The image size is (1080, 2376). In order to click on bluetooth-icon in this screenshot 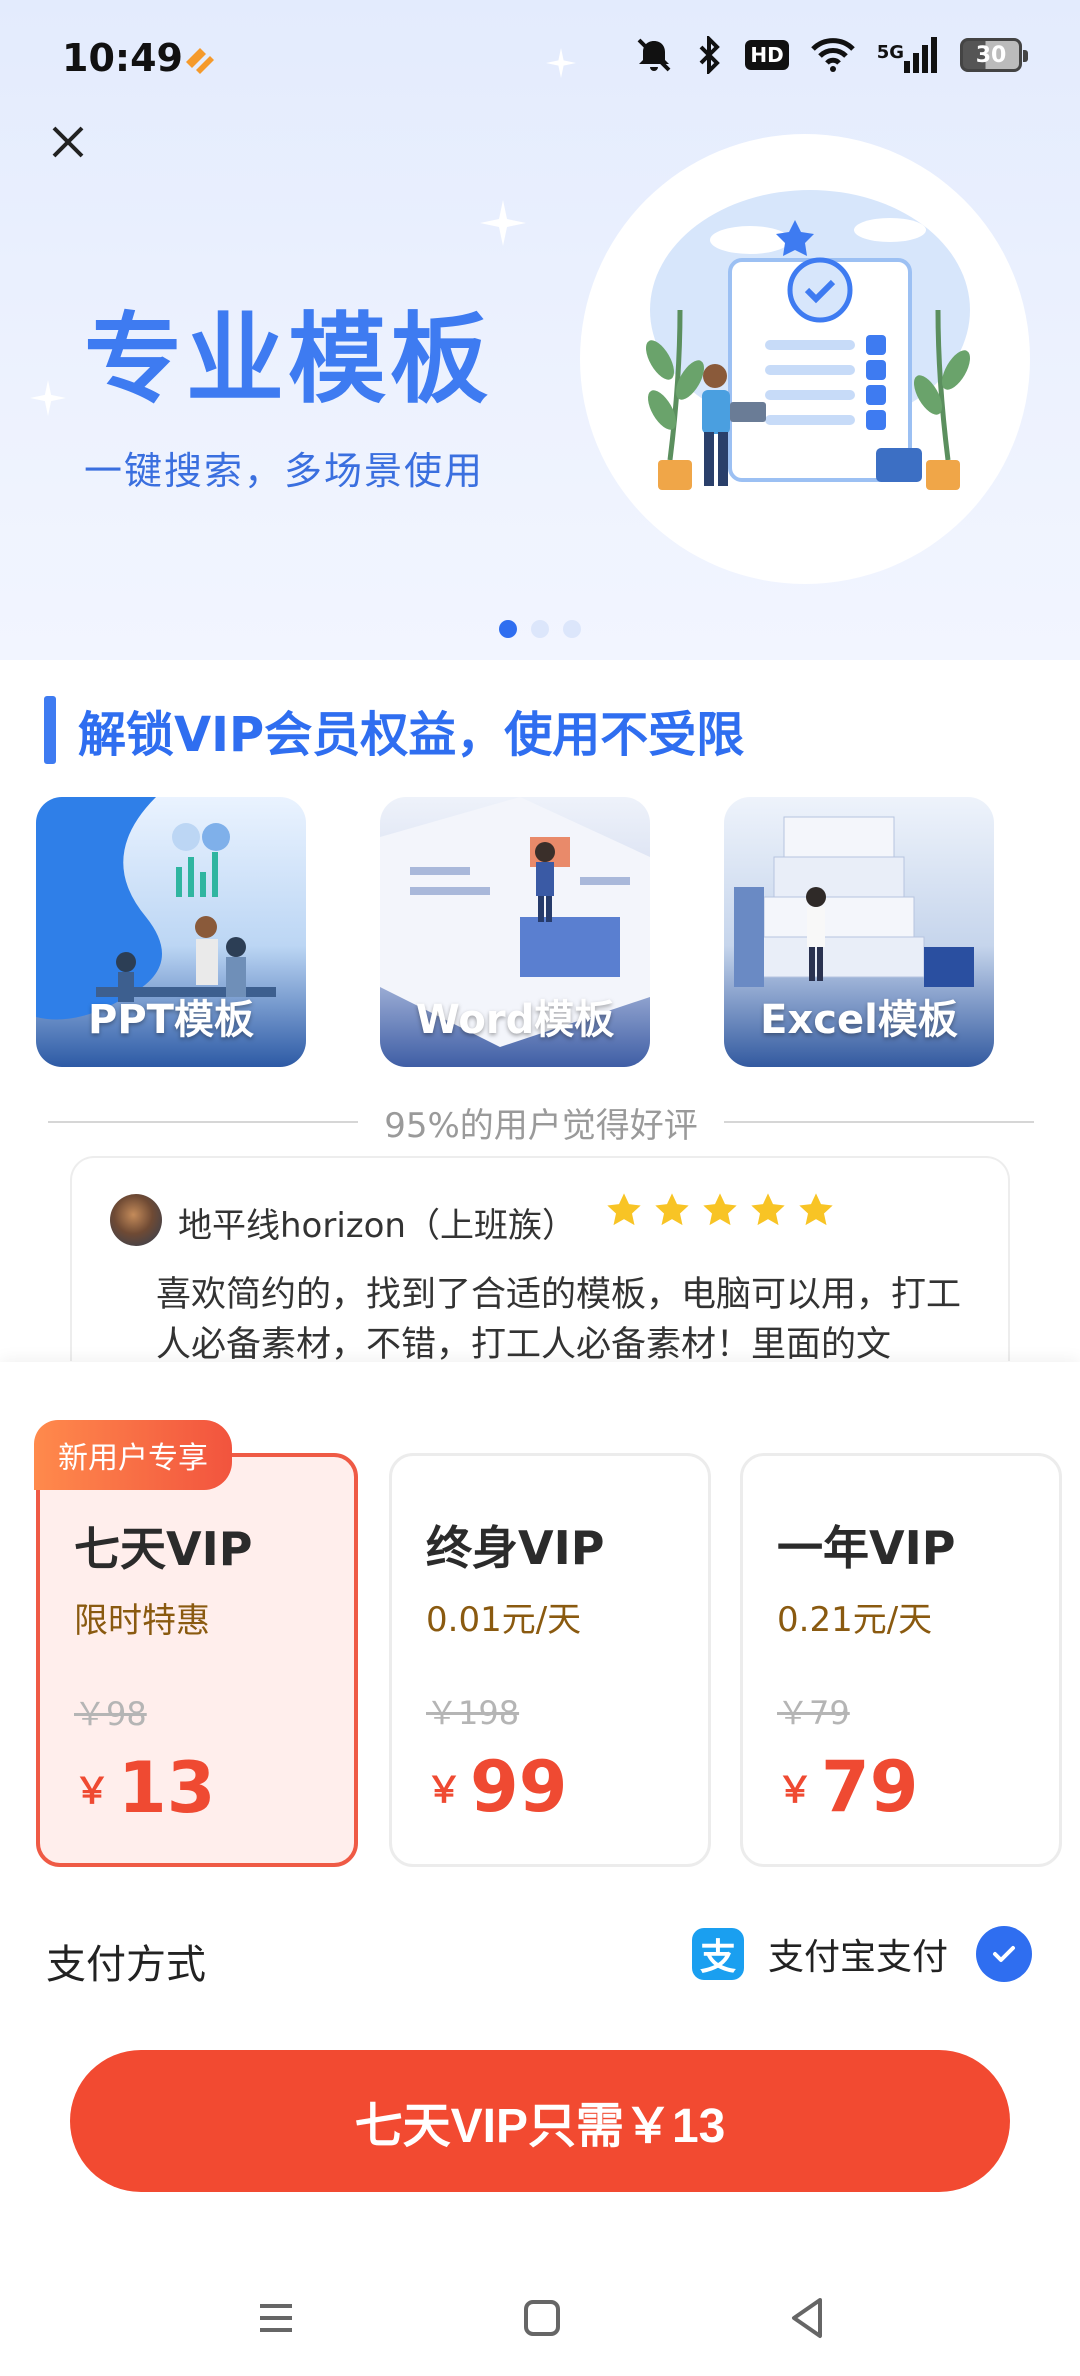, I will do `click(710, 55)`.